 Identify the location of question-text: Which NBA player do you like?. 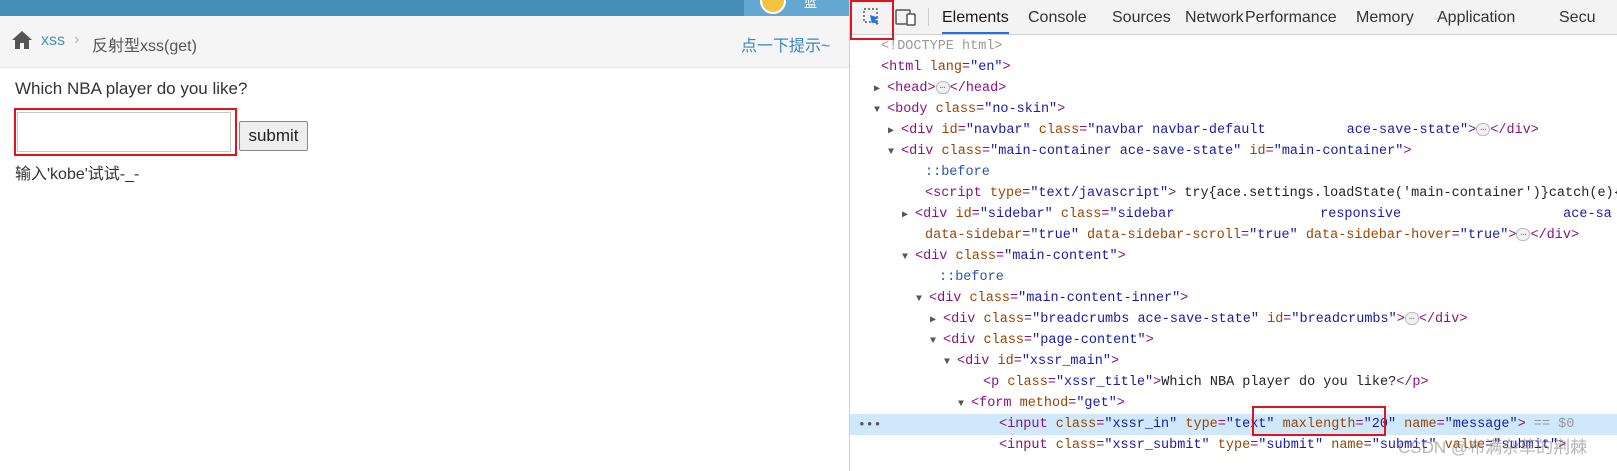
(131, 88).